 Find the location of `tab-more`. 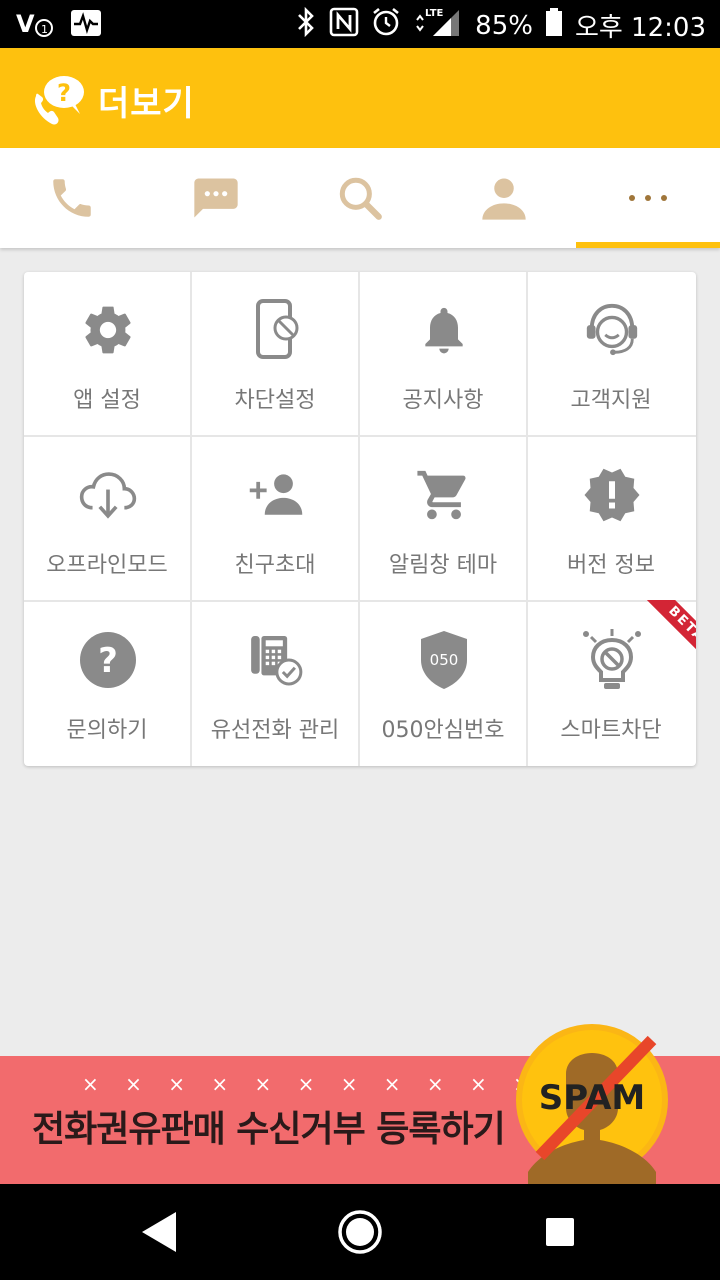

tab-more is located at coordinates (648, 198).